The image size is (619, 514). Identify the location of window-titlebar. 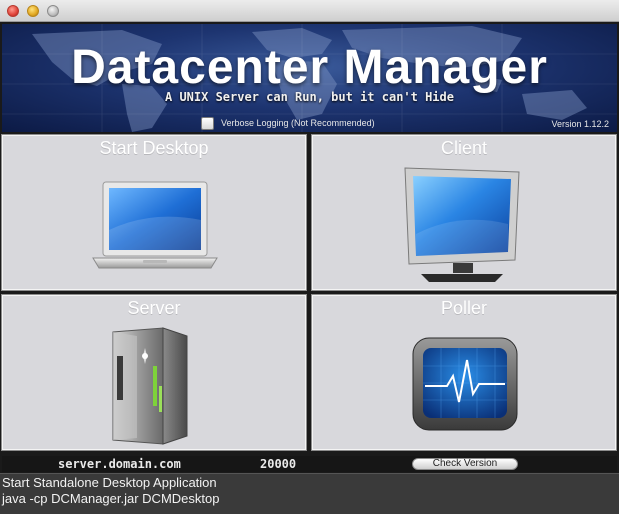
(309, 11).